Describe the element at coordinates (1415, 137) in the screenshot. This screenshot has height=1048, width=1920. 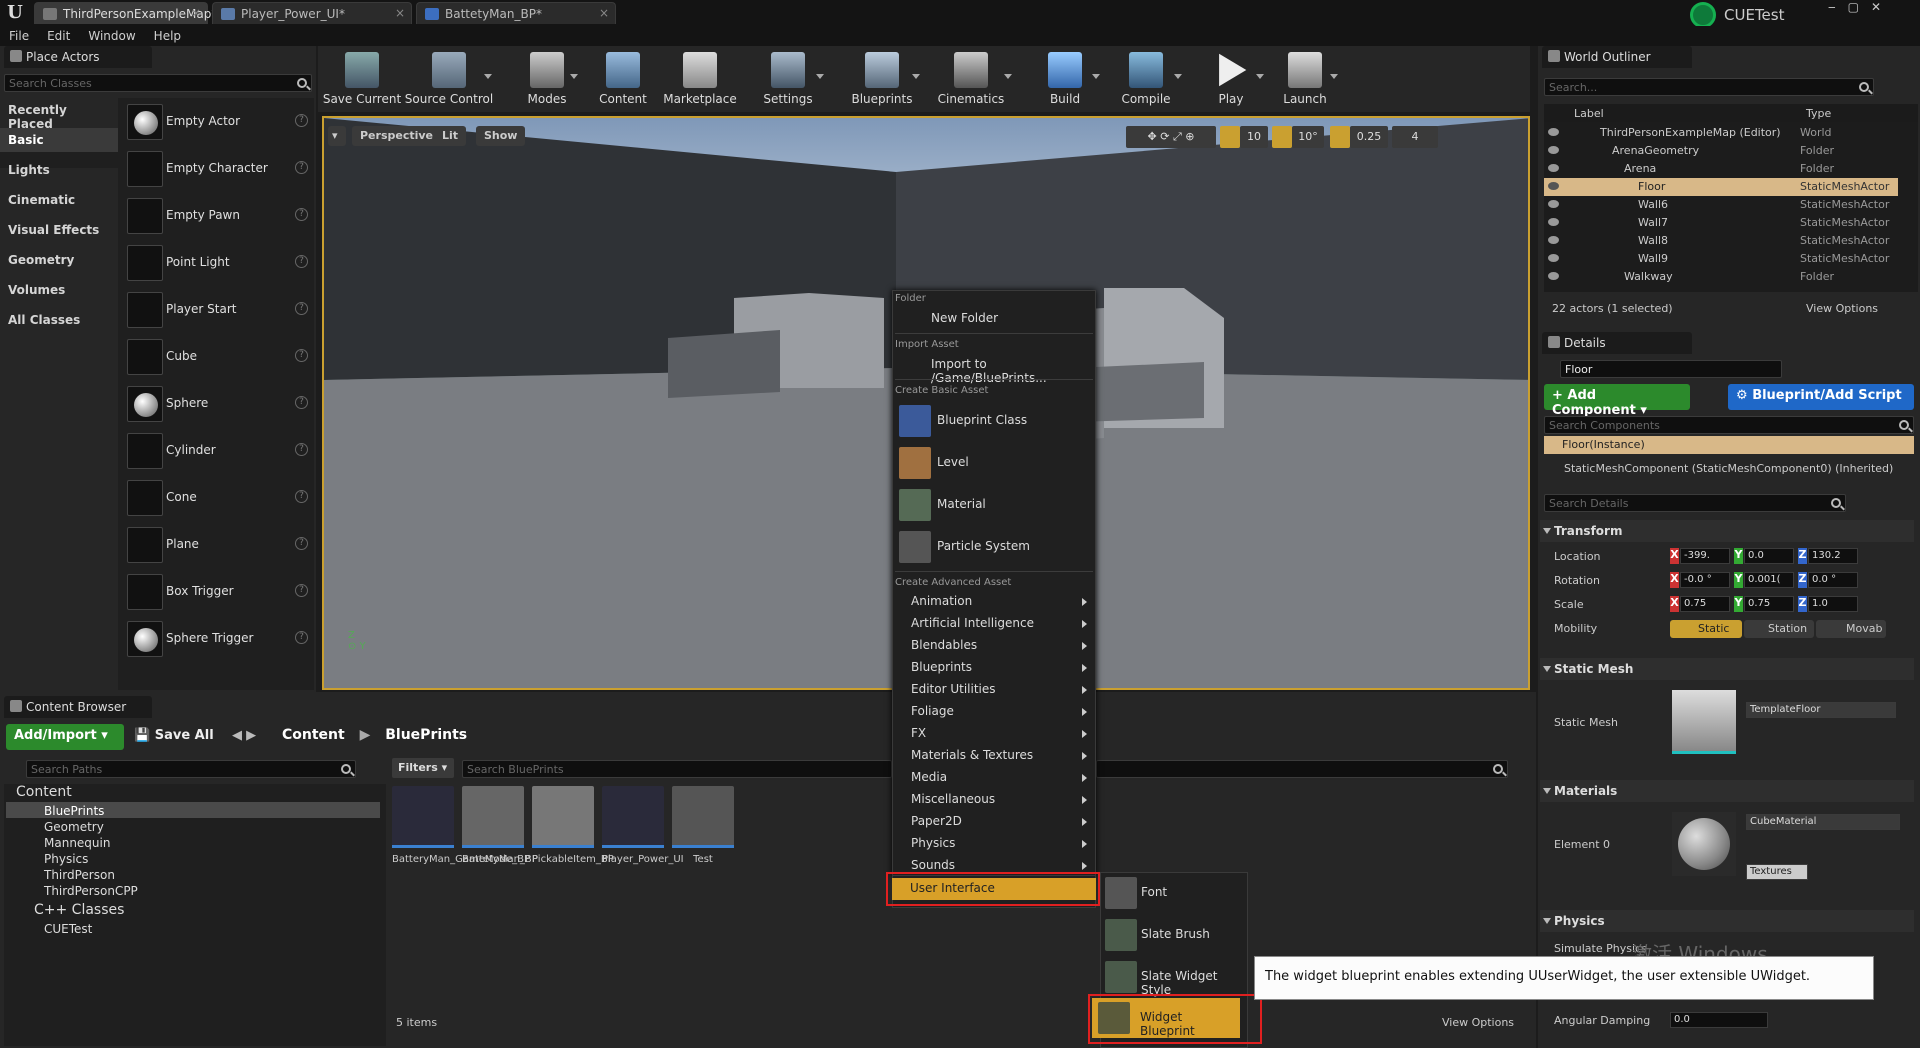
I see `camera-speed-button: 4` at that location.